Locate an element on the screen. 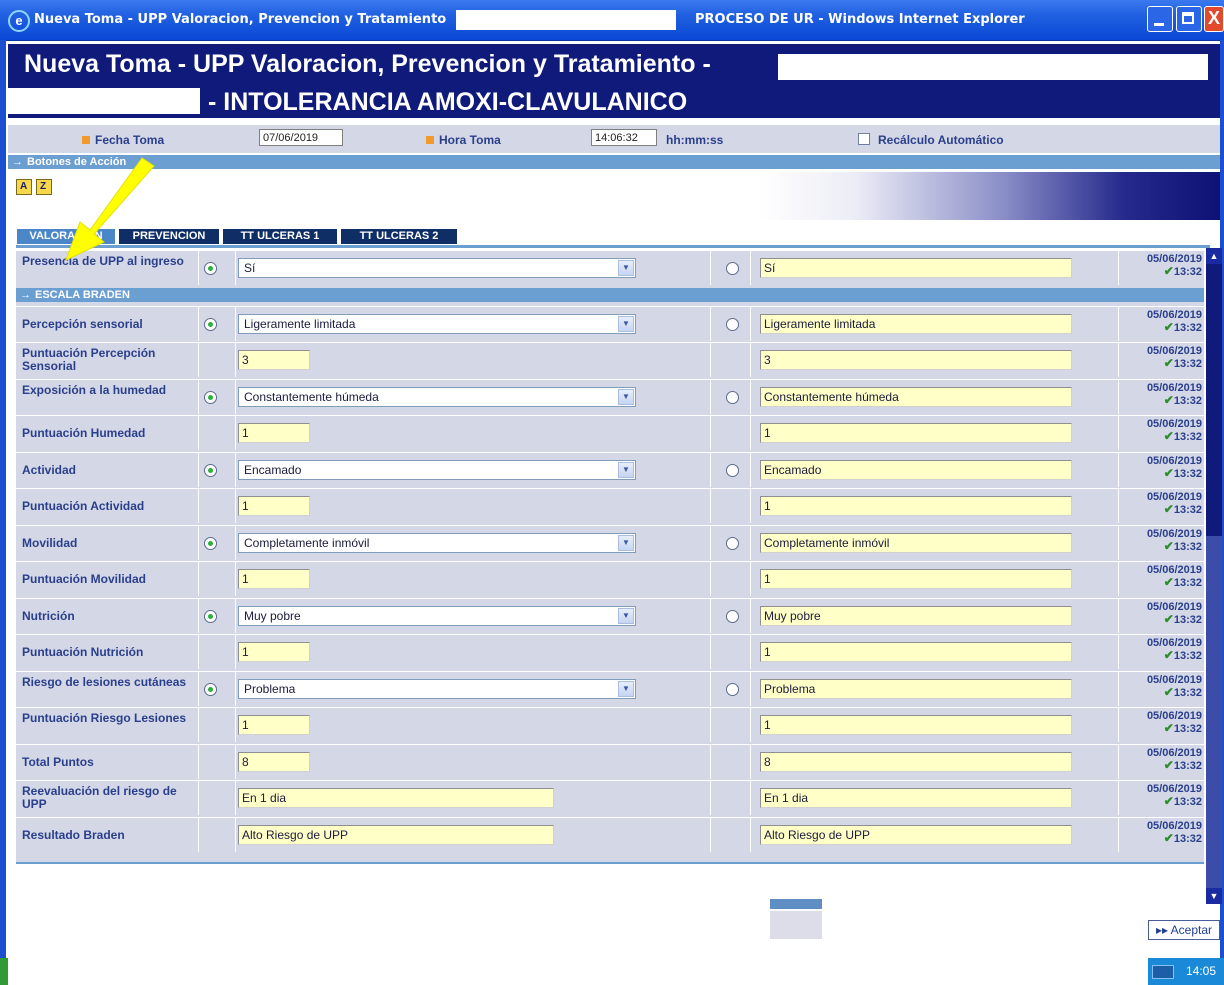  page-subtitle: - INTOLERANCIA AMOXI-CLAVULANICO is located at coordinates (448, 102).